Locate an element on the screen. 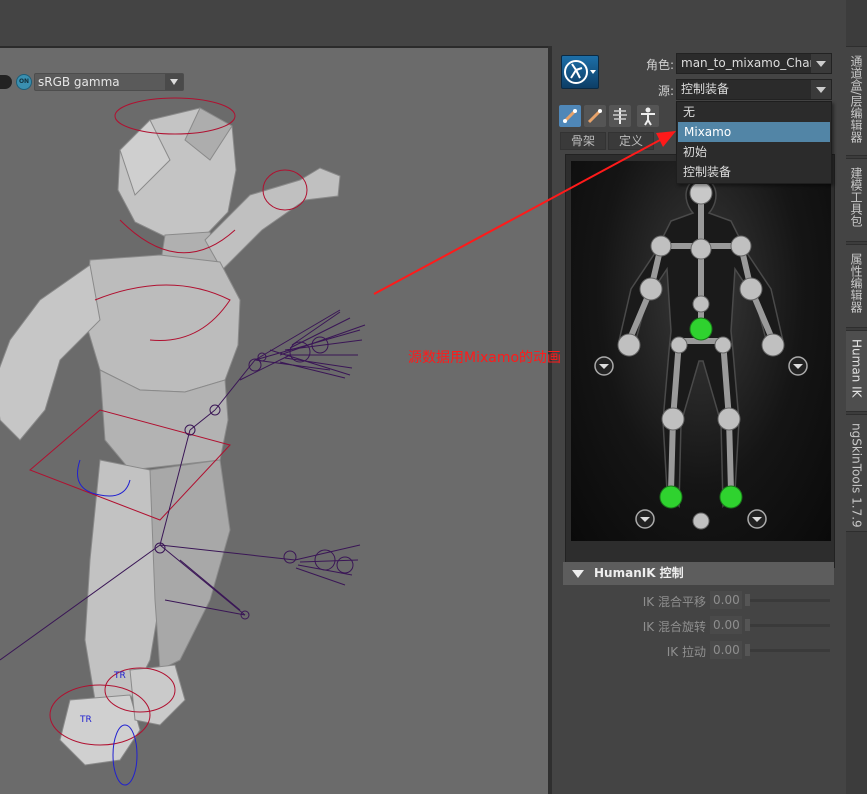 Image resolution: width=867 pixels, height=794 pixels. annotation-text: 源数据用Mixamo的动画 is located at coordinates (485, 358).